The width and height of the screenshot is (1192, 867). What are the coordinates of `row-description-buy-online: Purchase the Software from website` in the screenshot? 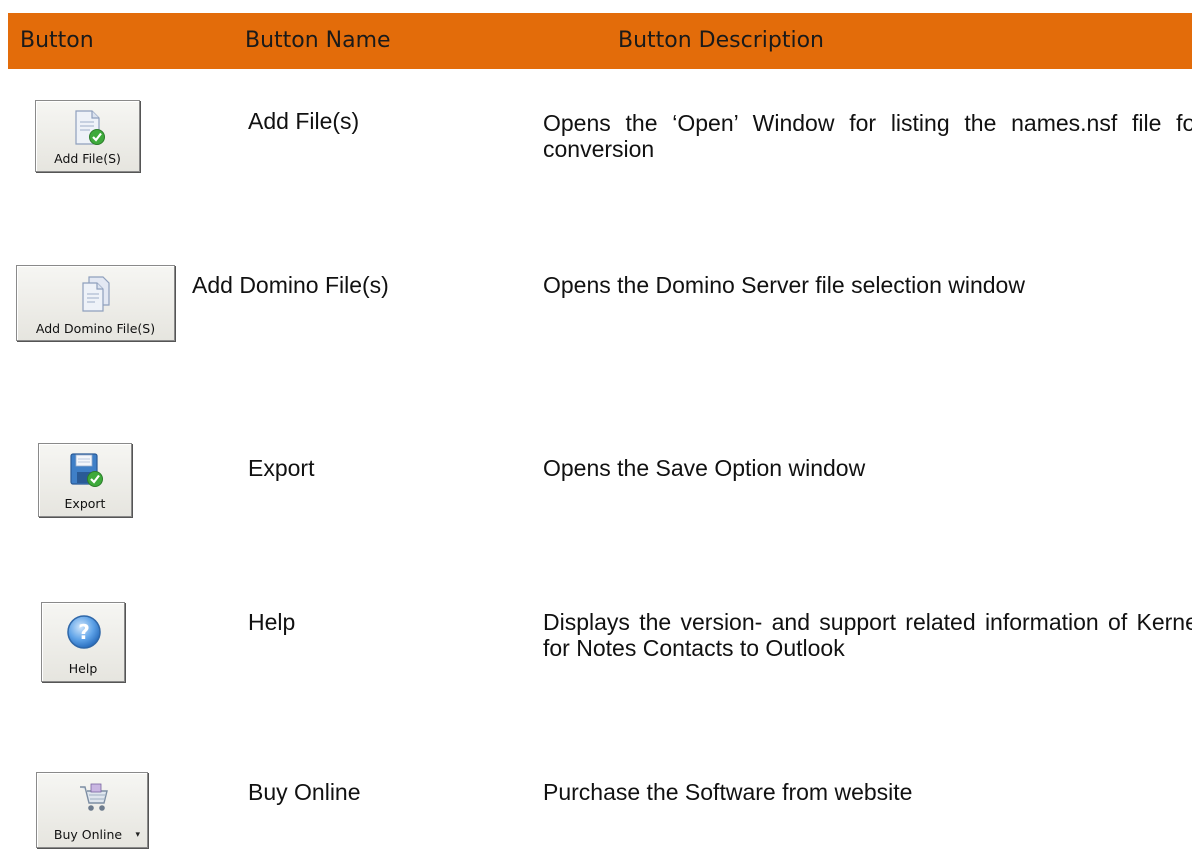 It's located at (728, 792).